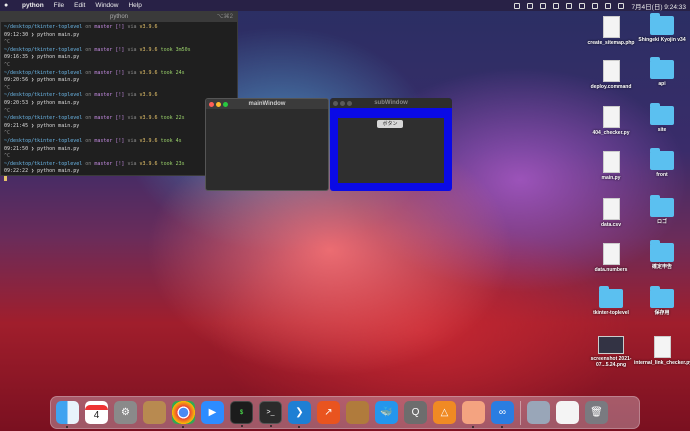 The height and width of the screenshot is (431, 690). Describe the element at coordinates (183, 414) in the screenshot. I see `chrome-icon` at that location.